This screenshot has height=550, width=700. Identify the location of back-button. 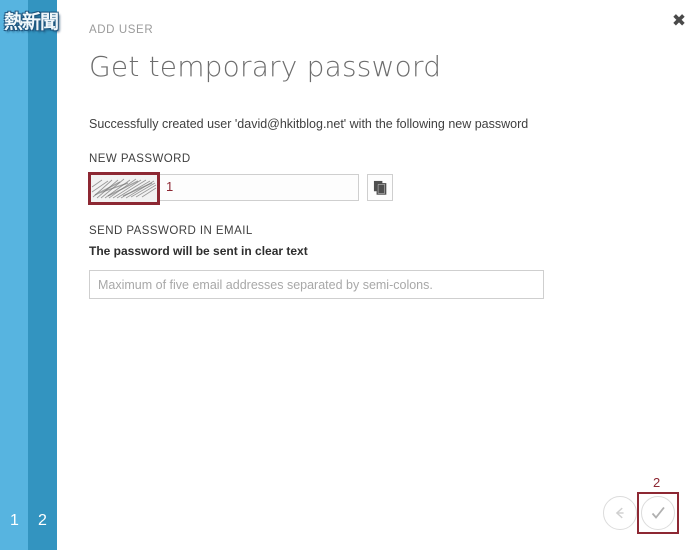
(620, 513).